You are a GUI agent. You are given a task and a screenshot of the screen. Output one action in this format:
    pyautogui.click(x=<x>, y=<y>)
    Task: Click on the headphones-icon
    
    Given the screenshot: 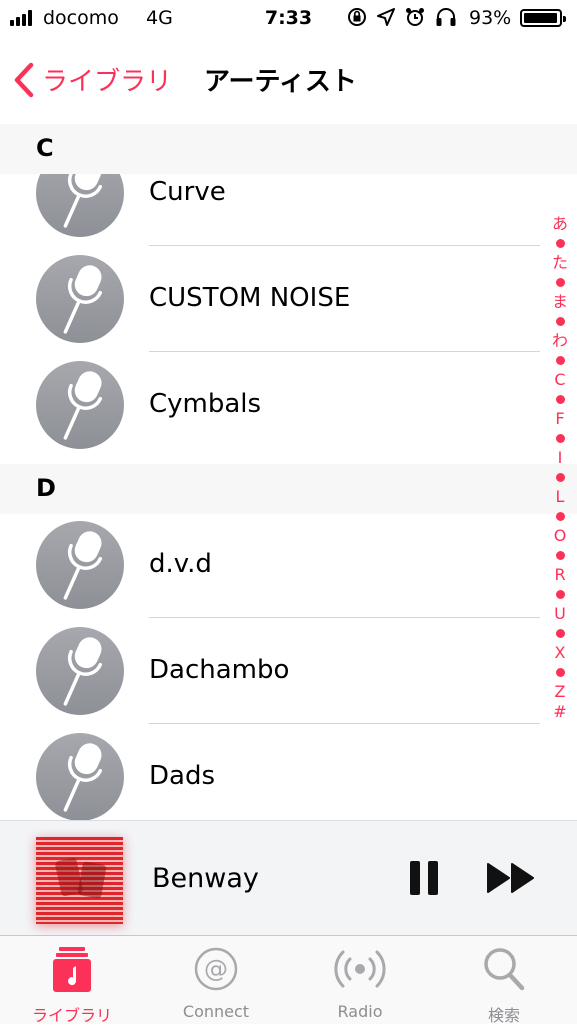 What is the action you would take?
    pyautogui.click(x=446, y=17)
    